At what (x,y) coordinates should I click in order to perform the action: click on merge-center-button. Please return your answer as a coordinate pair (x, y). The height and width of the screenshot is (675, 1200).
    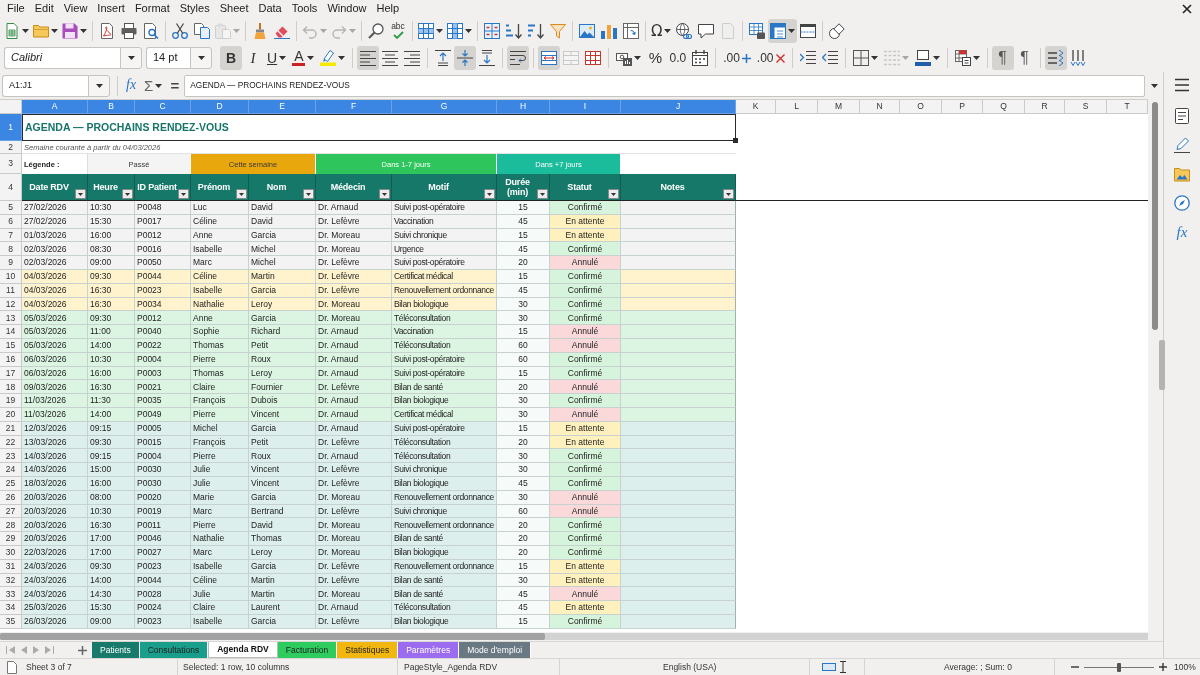
    Looking at the image, I should click on (549, 58).